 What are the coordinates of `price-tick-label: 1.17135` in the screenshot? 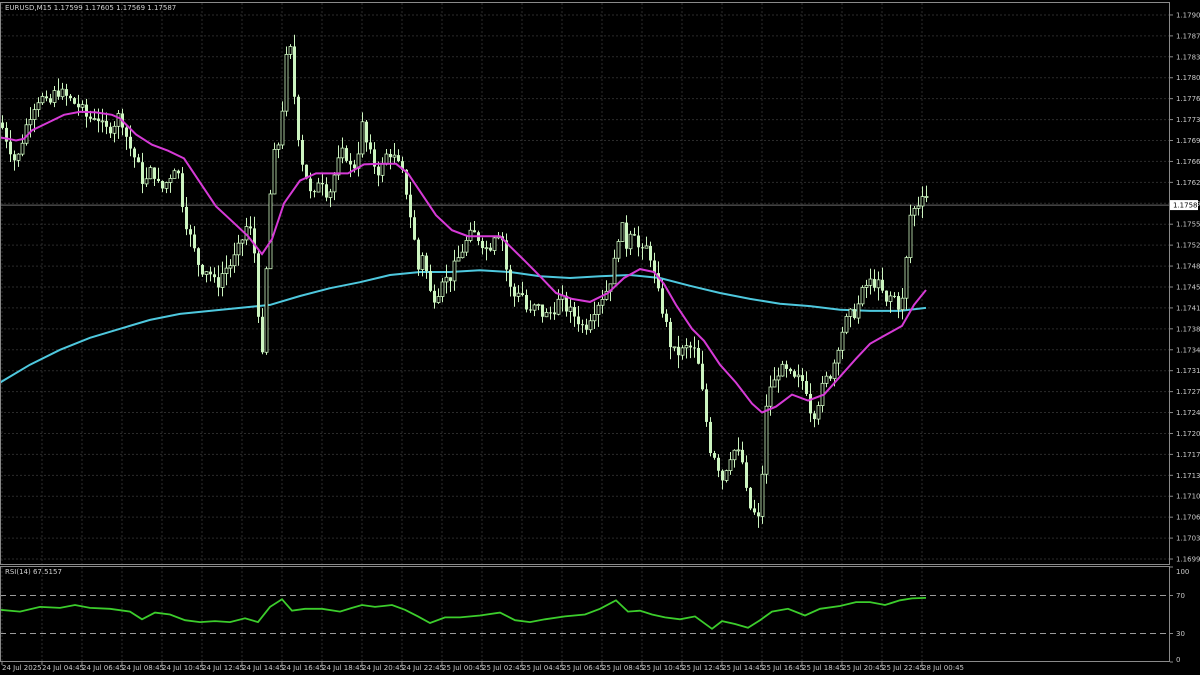 It's located at (1188, 476).